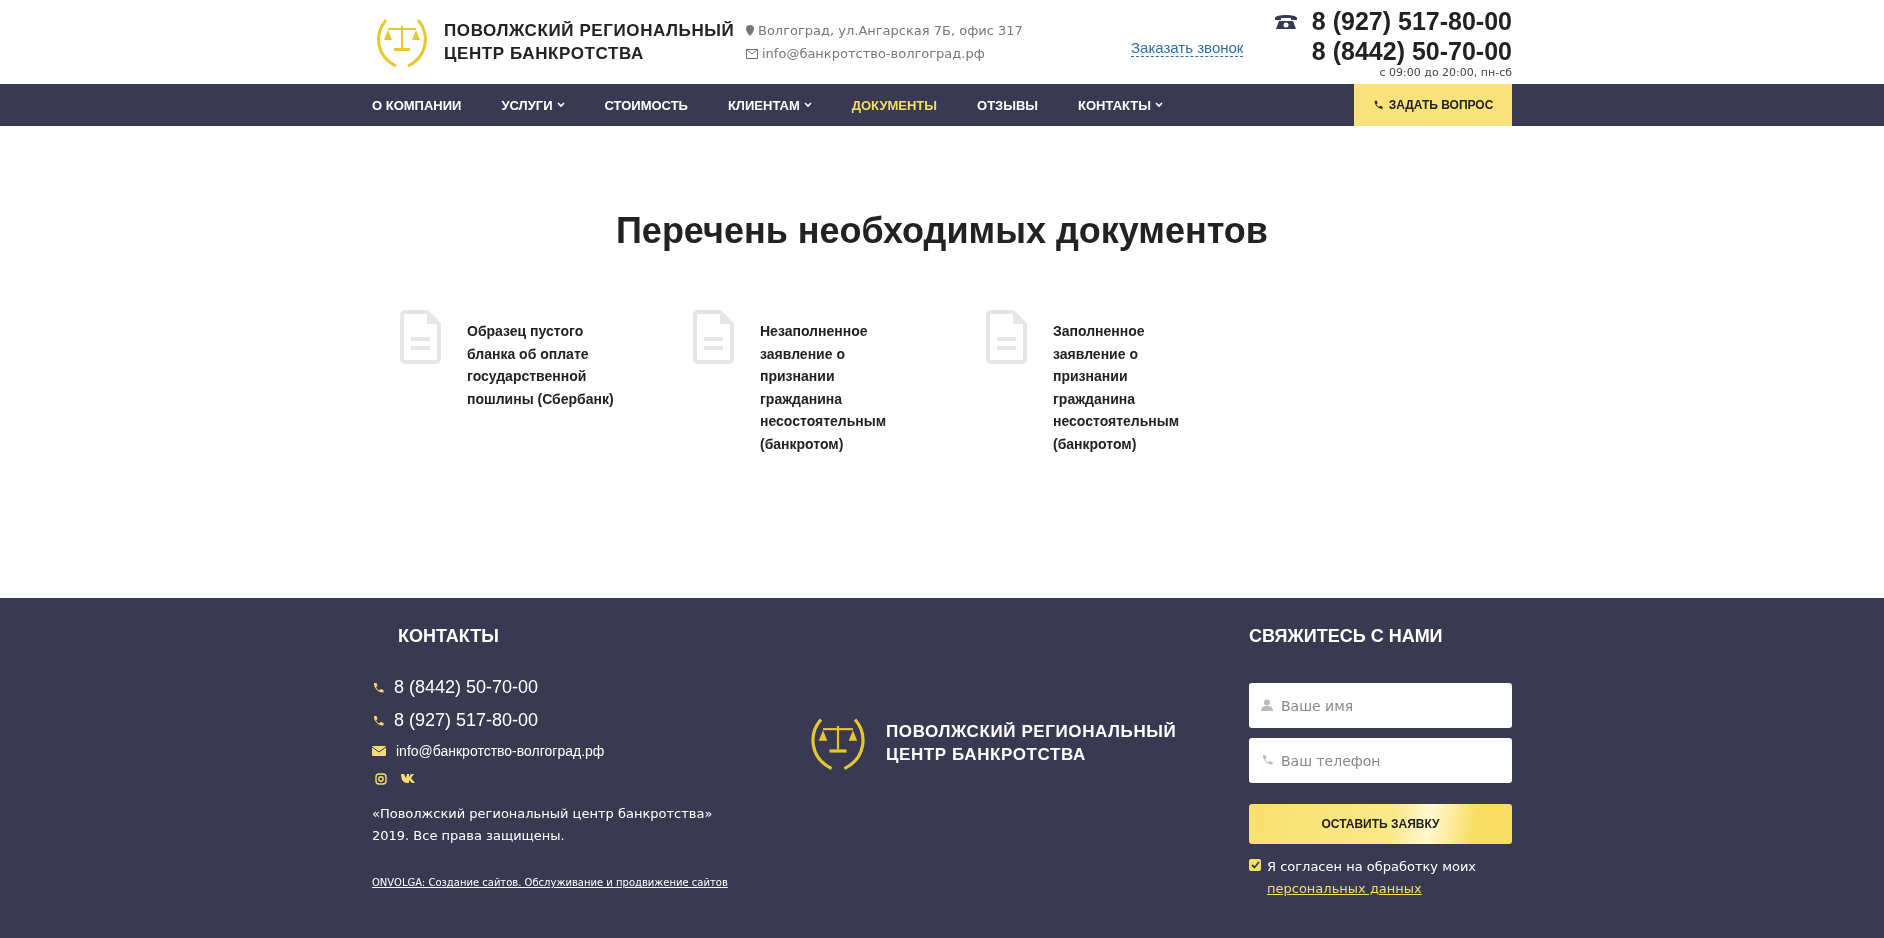  I want to click on copyright-text: «Поволжский региональный центр банкротства» 2019. Все права защищены., so click(543, 825).